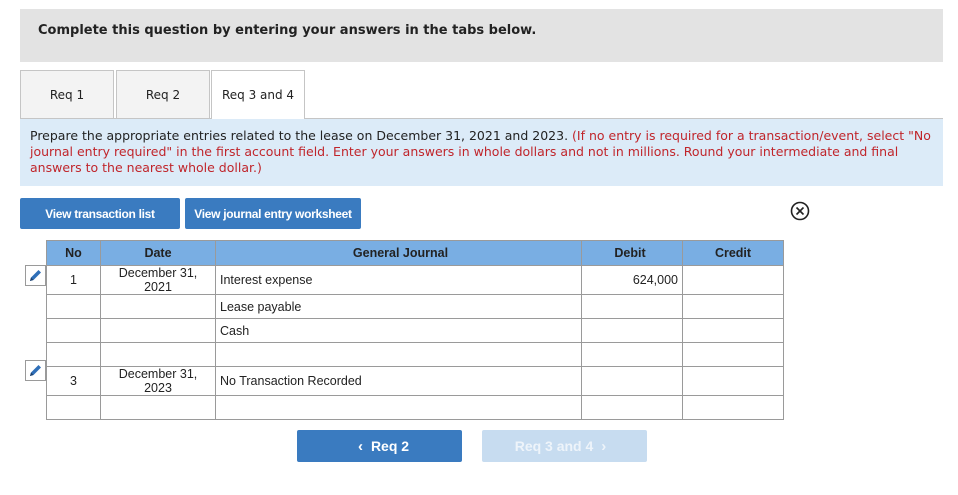  I want to click on next-req-button: Req 3 and 4 ›, so click(564, 446).